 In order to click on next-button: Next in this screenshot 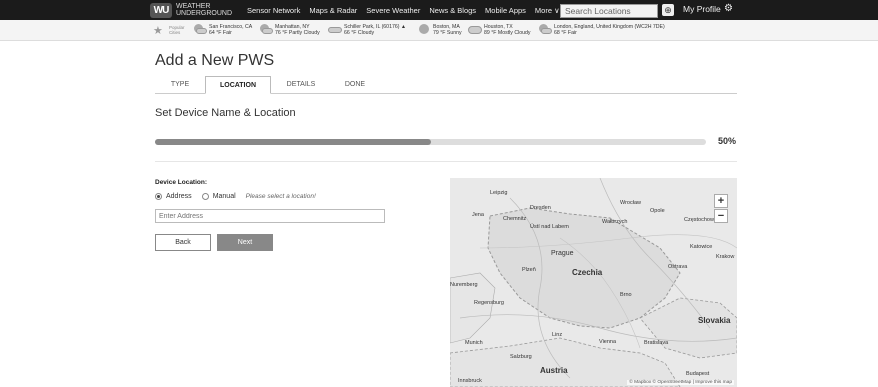, I will do `click(245, 242)`.